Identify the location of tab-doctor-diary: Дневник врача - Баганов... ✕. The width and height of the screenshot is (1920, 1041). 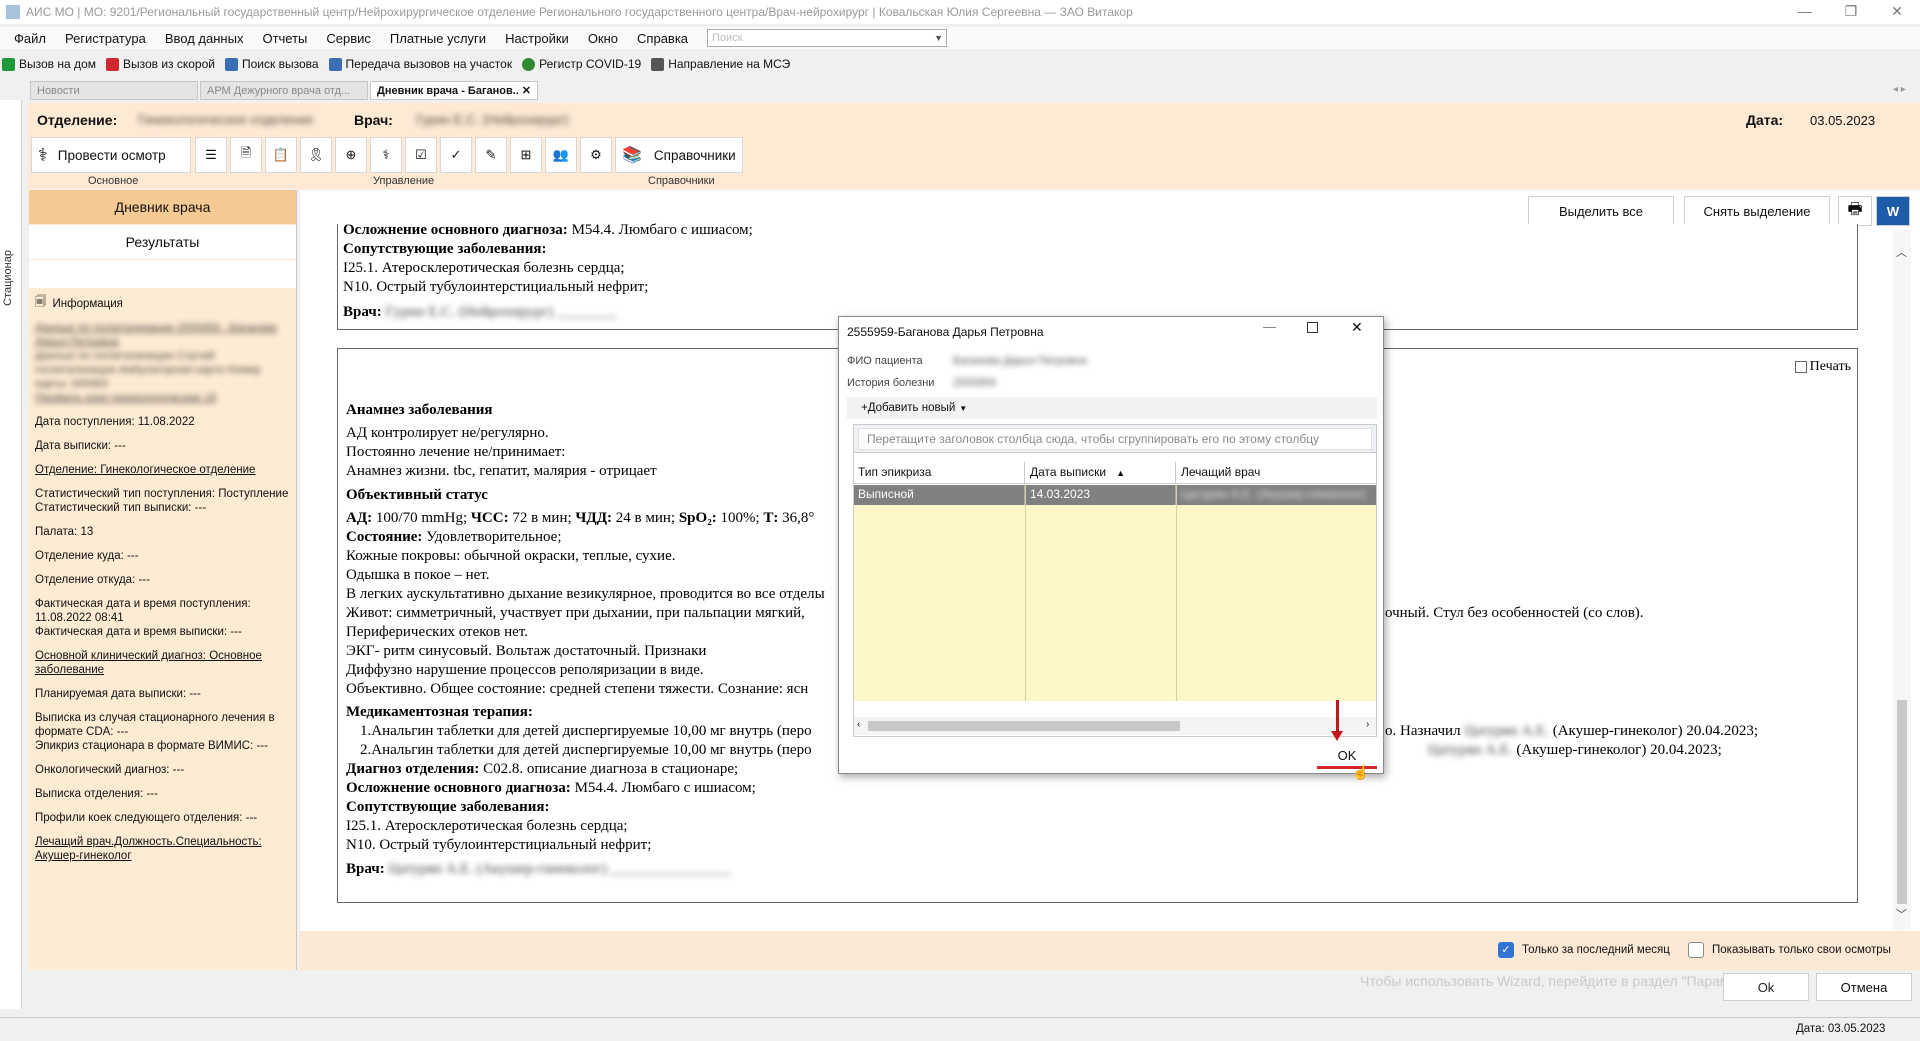
(454, 90).